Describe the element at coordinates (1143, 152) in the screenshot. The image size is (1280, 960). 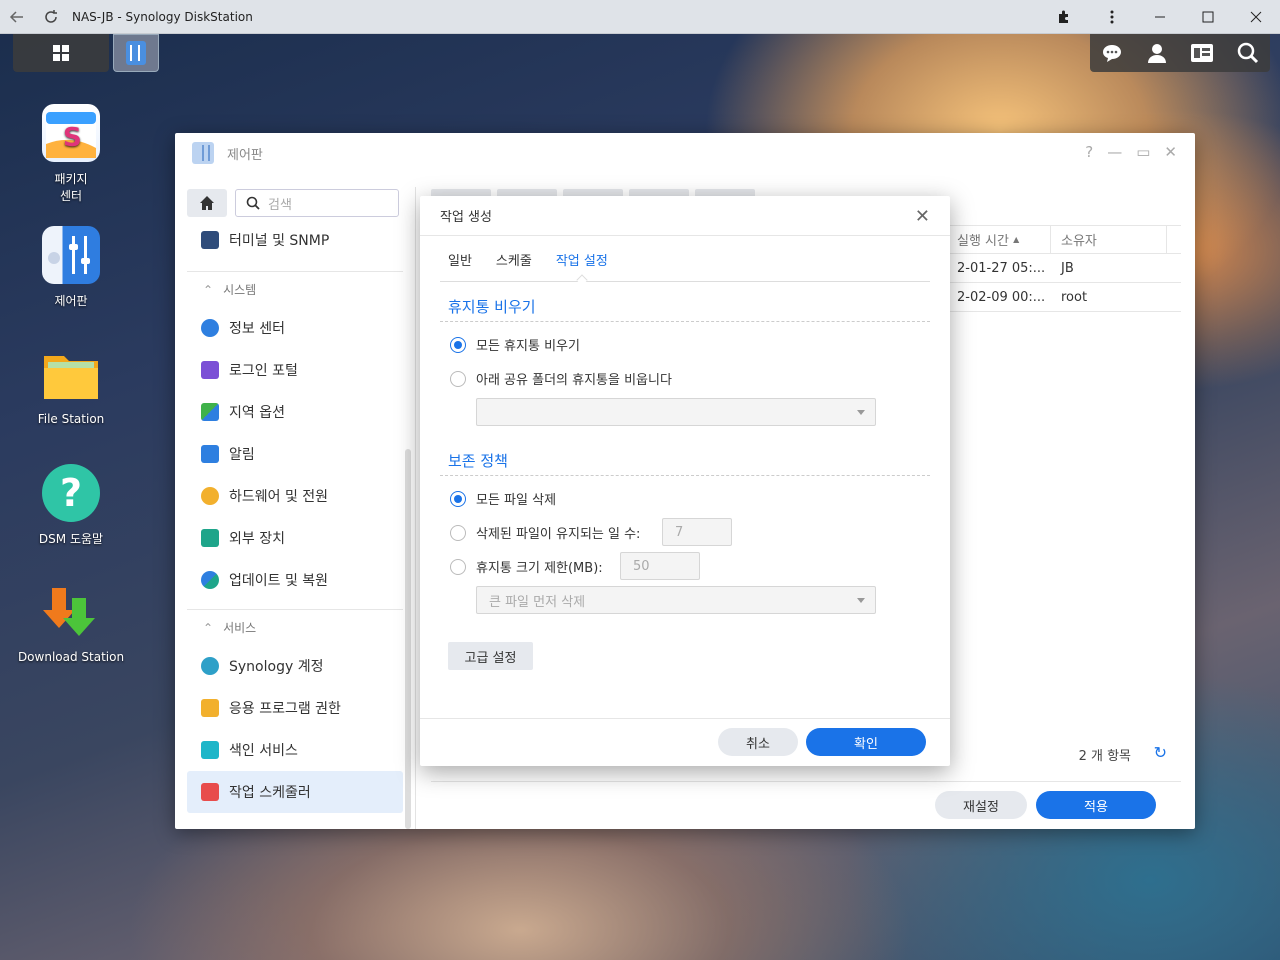
I see `maximize-icon: ▭` at that location.